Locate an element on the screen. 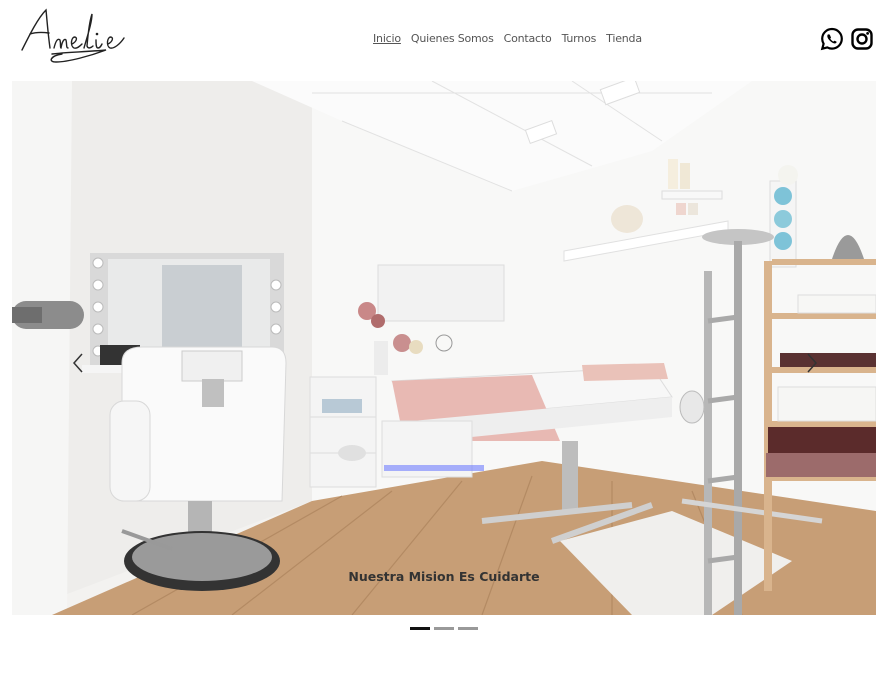  carousel-next-button is located at coordinates (812, 363).